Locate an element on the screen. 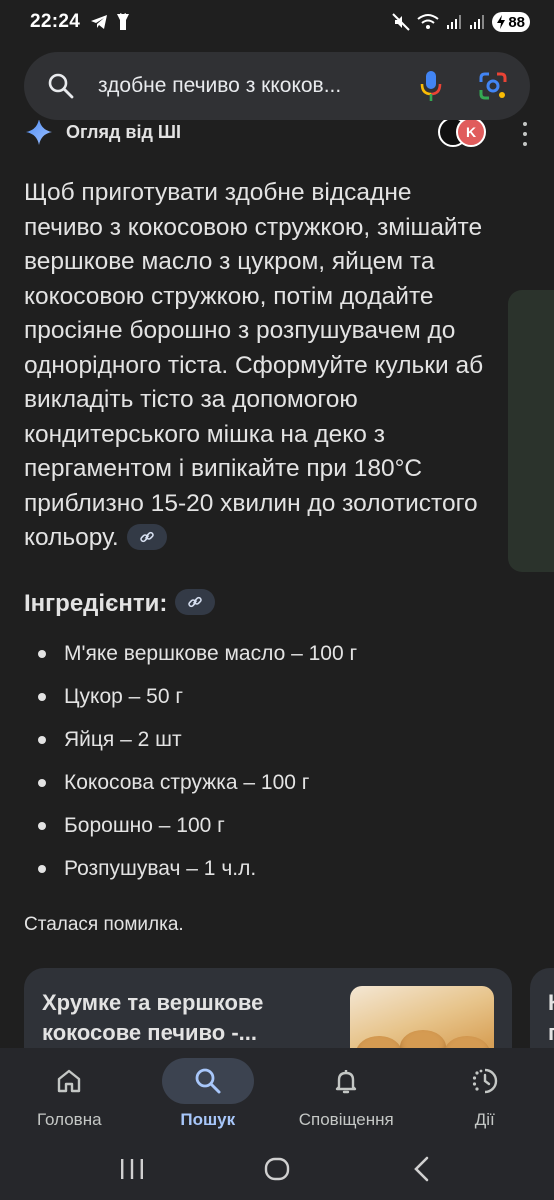 This screenshot has height=1200, width=554. ingredient-text: Борошно – 100 г is located at coordinates (144, 825).